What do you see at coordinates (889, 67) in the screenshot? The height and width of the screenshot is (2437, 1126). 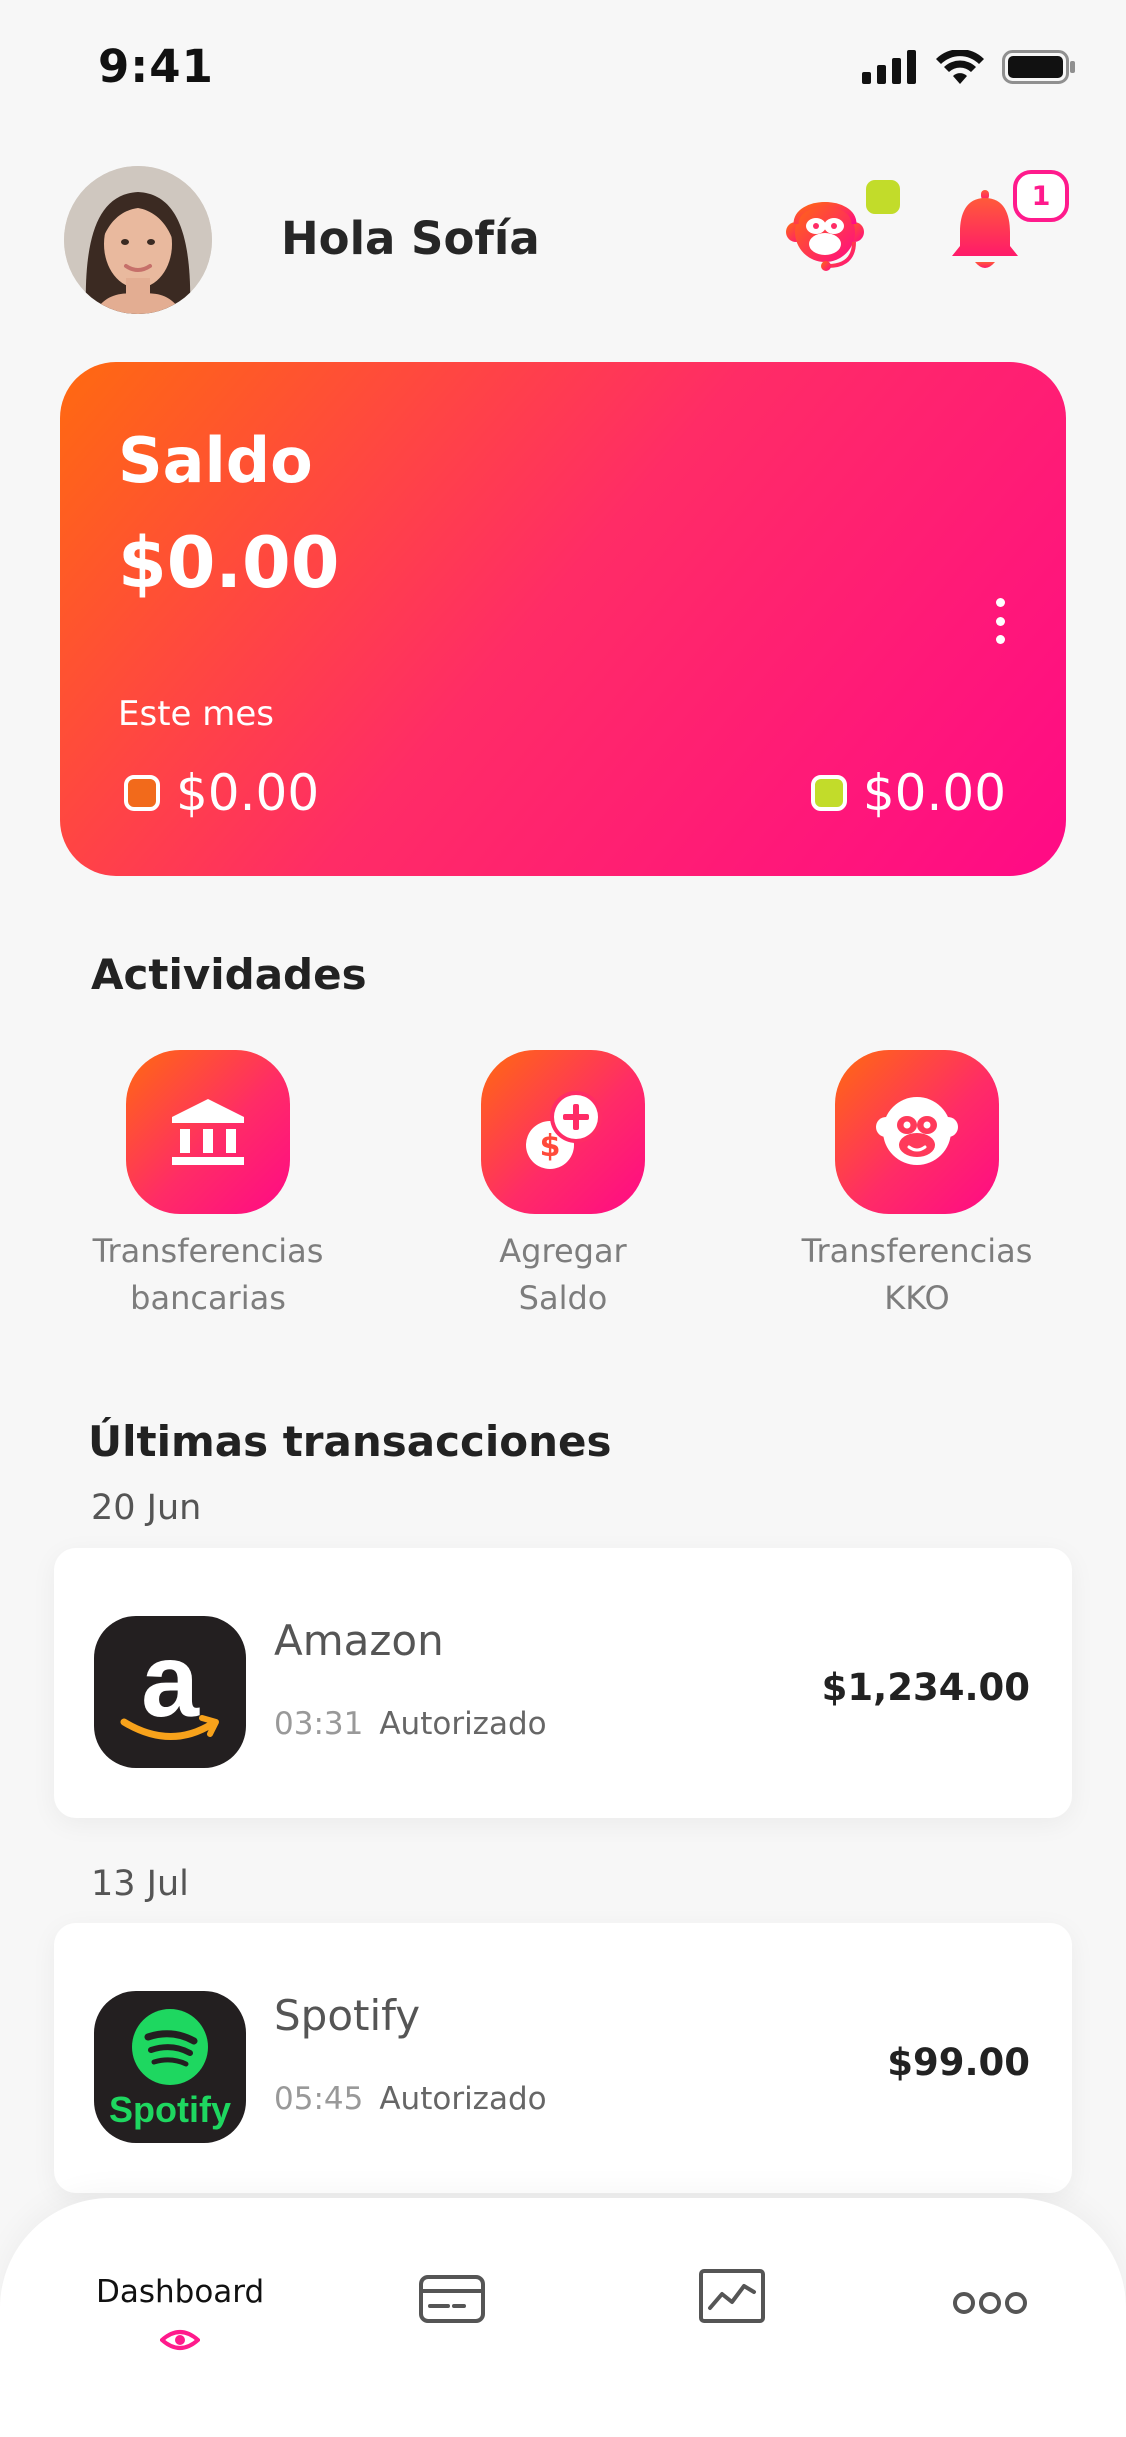 I see `signal-icon` at bounding box center [889, 67].